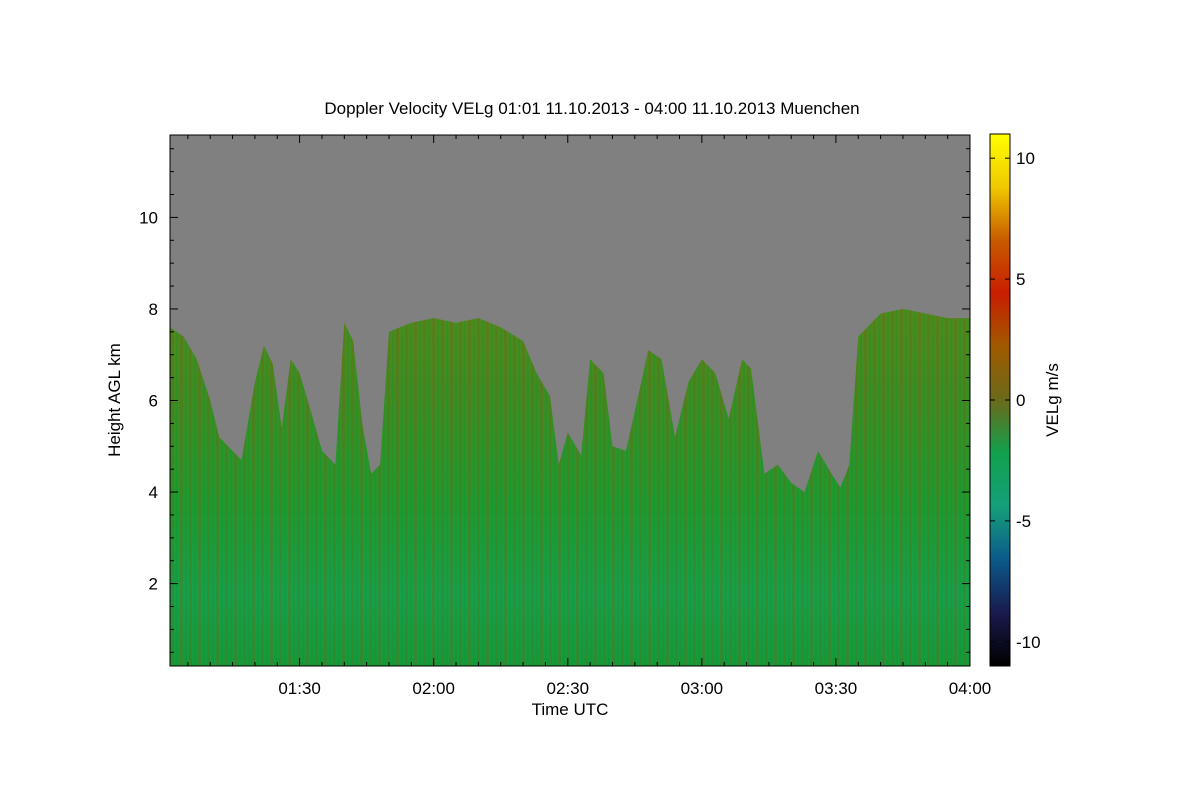  Describe the element at coordinates (970, 688) in the screenshot. I see `x-tick-label: 04:00` at that location.